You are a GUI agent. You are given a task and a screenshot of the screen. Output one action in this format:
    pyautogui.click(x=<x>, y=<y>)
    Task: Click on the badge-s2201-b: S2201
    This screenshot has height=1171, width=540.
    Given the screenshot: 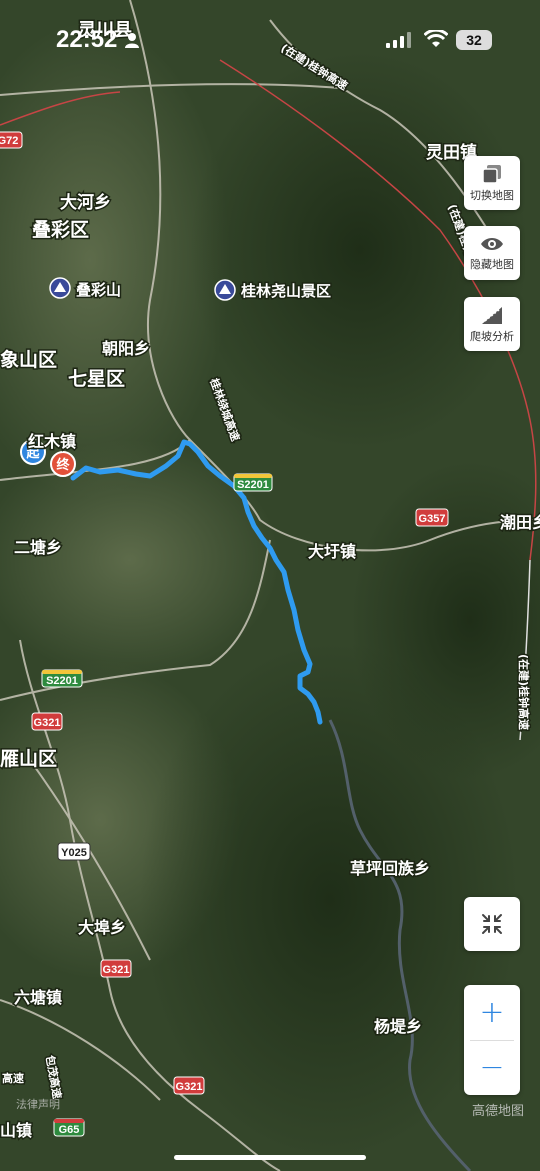 What is the action you would take?
    pyautogui.click(x=62, y=678)
    